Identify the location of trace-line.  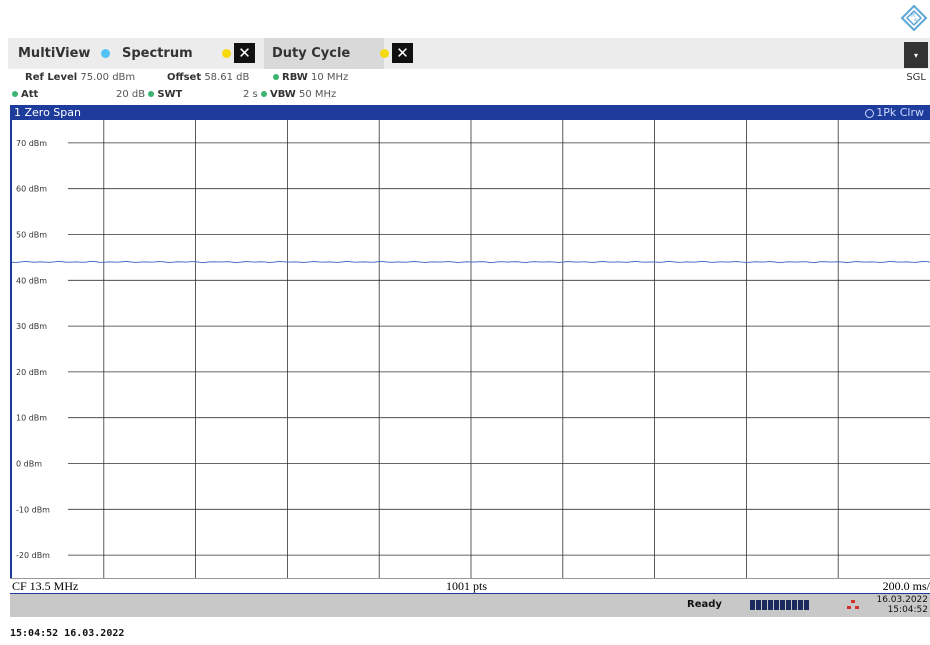
(470, 262).